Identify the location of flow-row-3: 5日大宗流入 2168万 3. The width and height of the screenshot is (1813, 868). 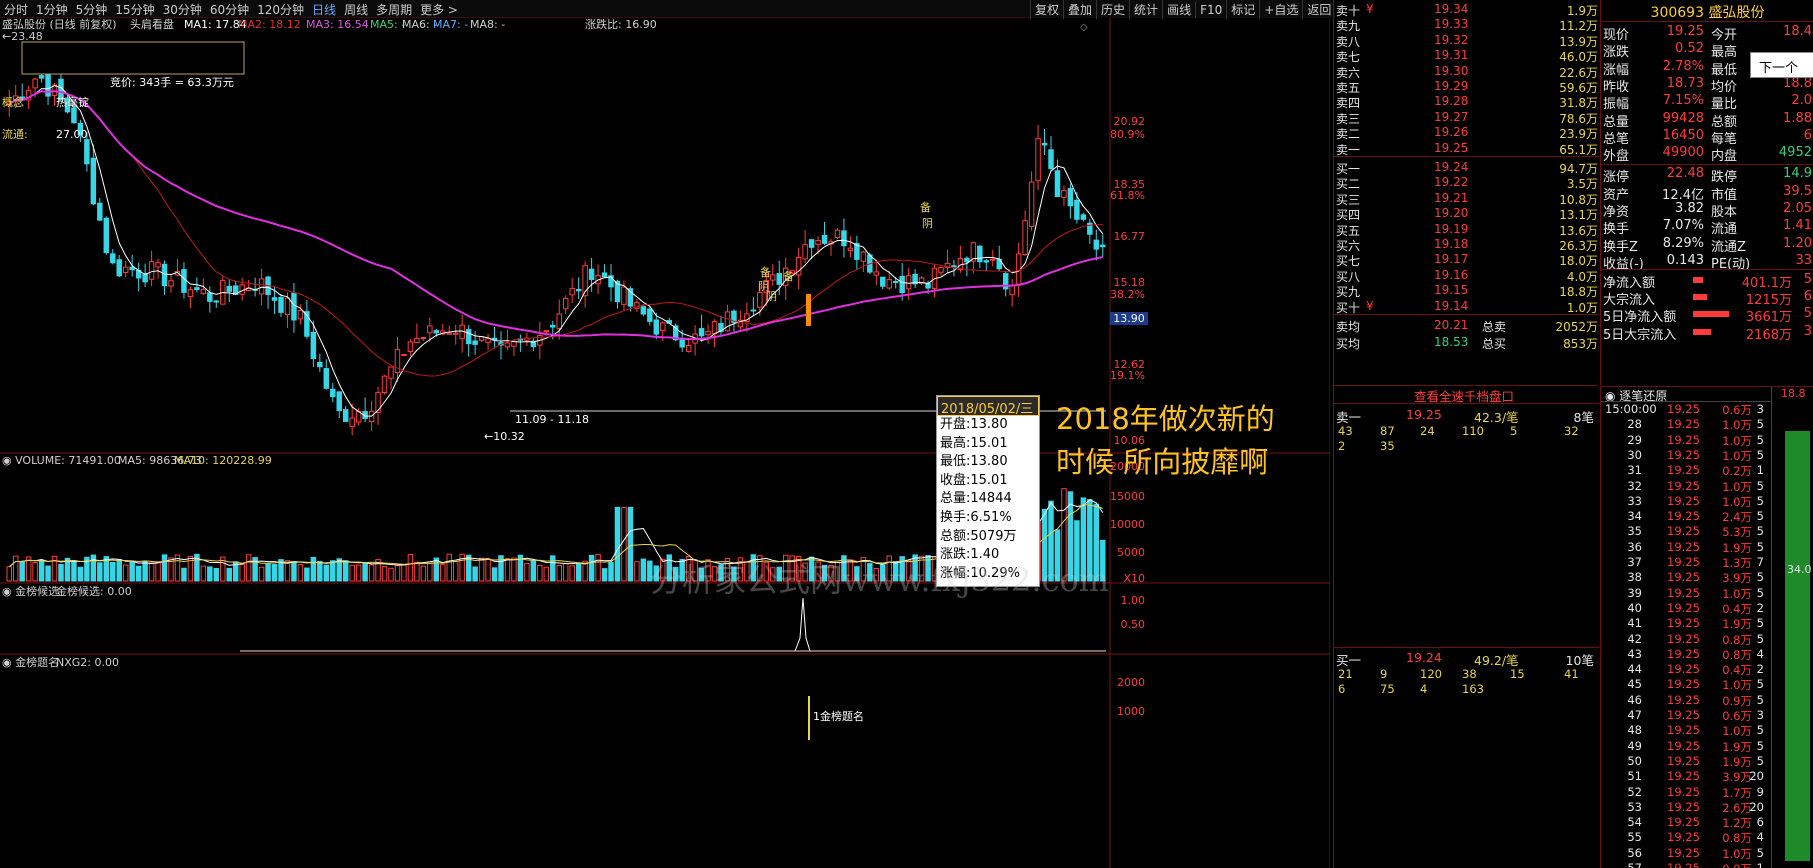
(1708, 333).